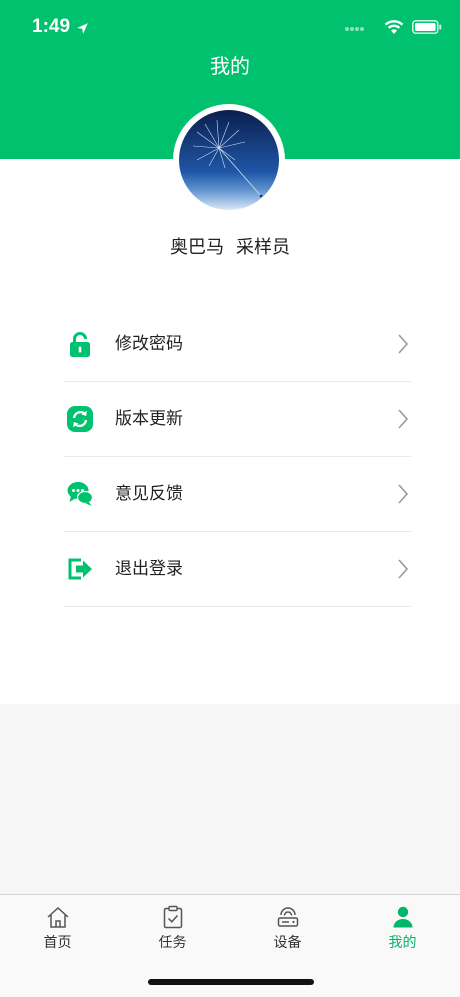 Image resolution: width=460 pixels, height=997 pixels. What do you see at coordinates (237, 344) in the screenshot?
I see `menu-item-change-password: 修改密码` at bounding box center [237, 344].